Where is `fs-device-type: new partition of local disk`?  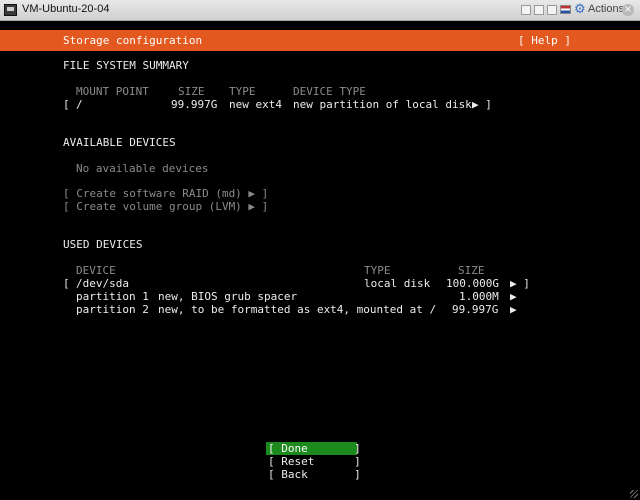 fs-device-type: new partition of local disk is located at coordinates (382, 104).